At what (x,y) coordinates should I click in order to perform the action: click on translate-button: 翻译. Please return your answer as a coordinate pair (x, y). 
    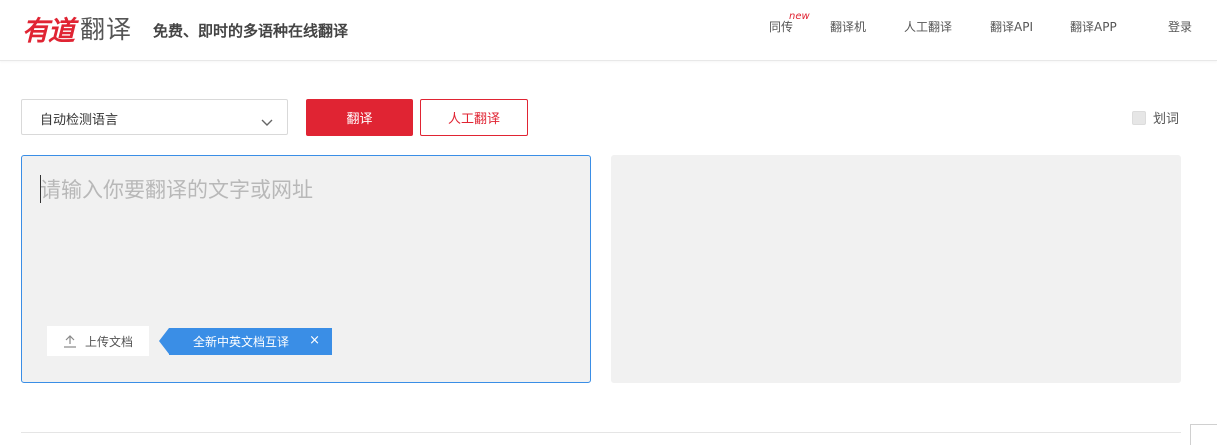
    Looking at the image, I should click on (359, 117).